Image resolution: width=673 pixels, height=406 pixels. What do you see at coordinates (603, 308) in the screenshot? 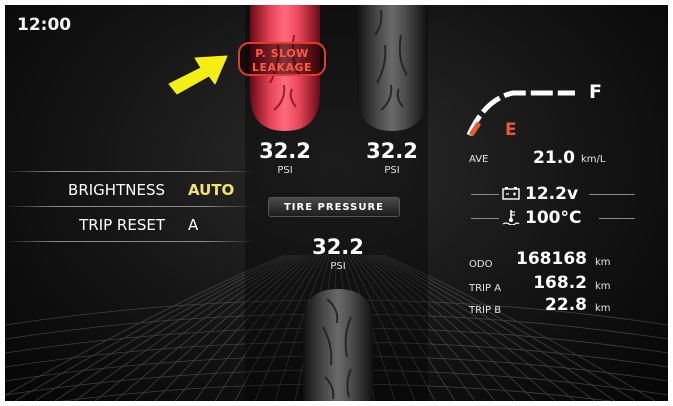
I see `trip-b-unit: km` at bounding box center [603, 308].